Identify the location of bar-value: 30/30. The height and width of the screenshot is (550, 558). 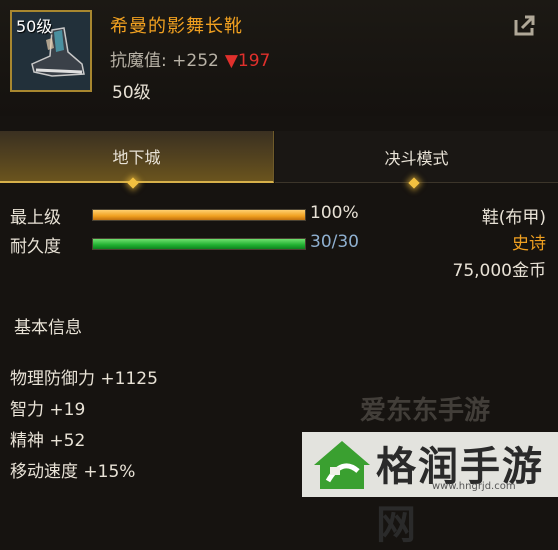
(334, 242).